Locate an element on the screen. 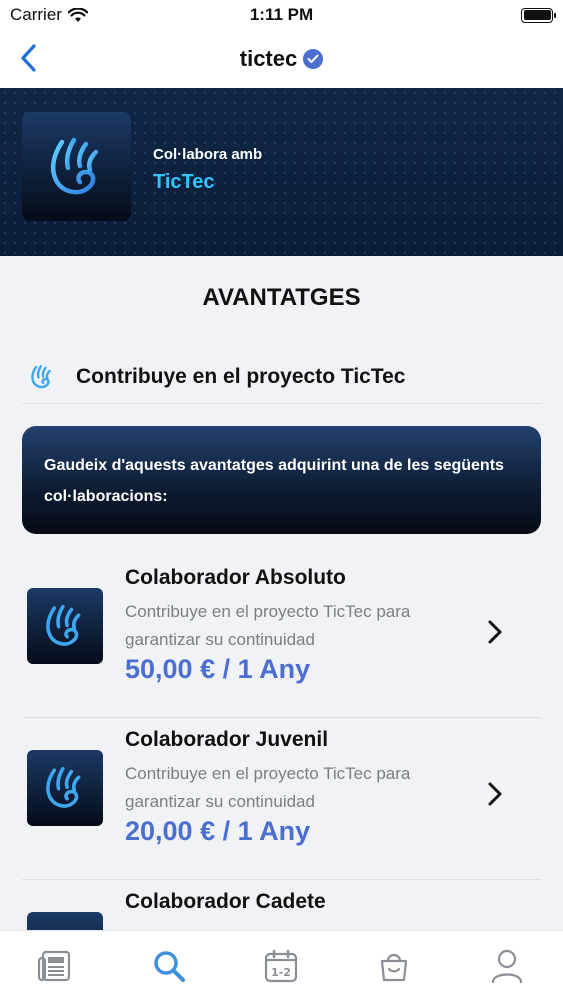  shop-icon is located at coordinates (394, 967).